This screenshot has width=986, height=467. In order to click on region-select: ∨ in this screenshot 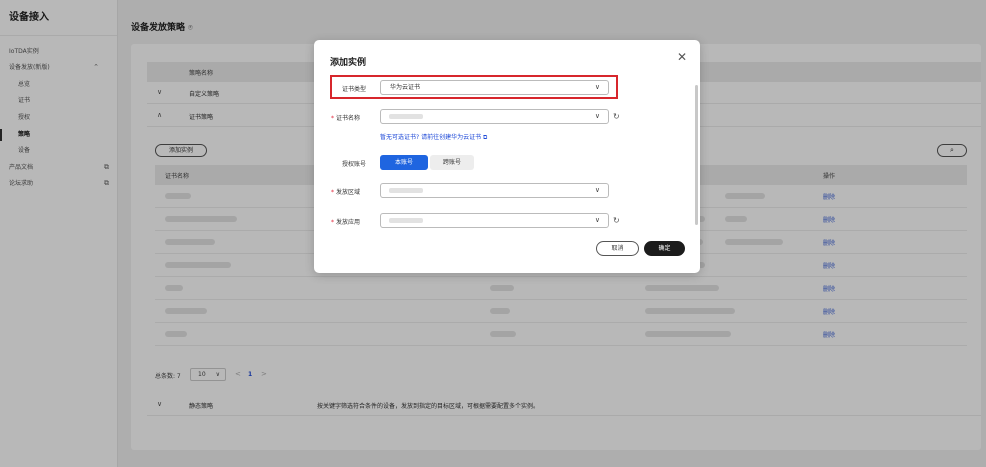, I will do `click(494, 190)`.